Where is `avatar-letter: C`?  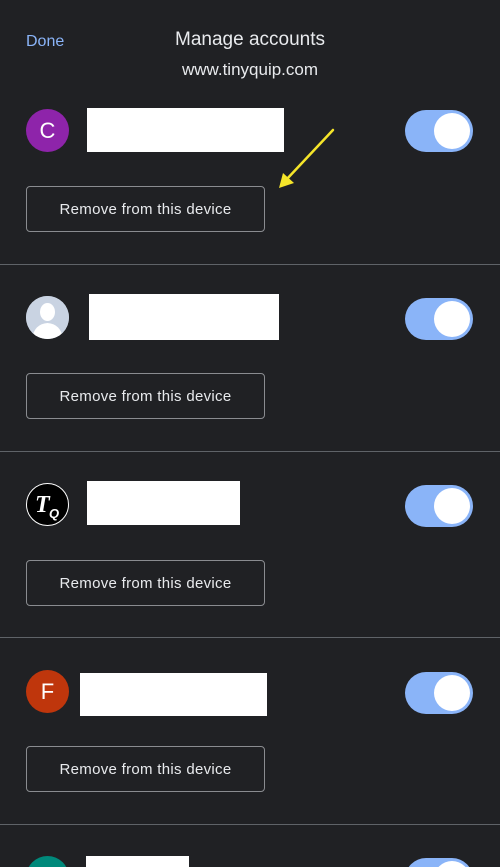 avatar-letter: C is located at coordinates (47, 130).